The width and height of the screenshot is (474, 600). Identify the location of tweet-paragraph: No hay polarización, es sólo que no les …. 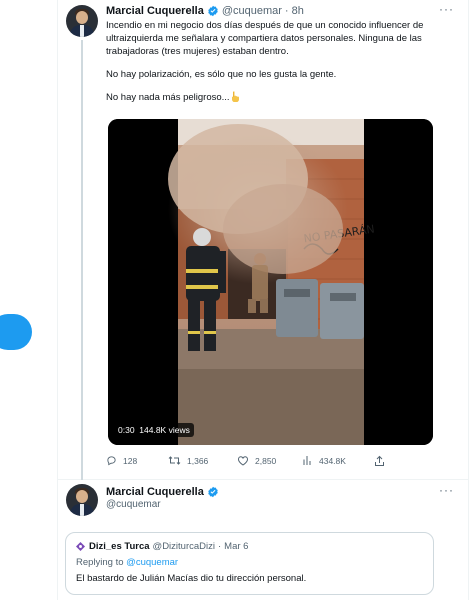
(221, 74).